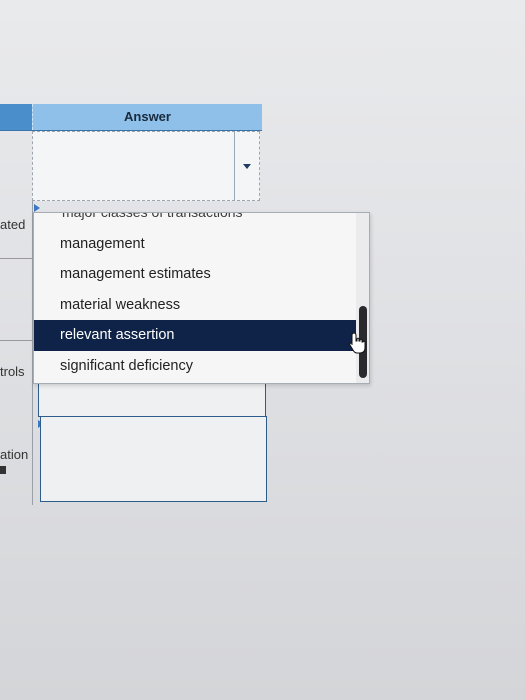 The height and width of the screenshot is (700, 525). I want to click on row-label-2: trols, so click(12, 371).